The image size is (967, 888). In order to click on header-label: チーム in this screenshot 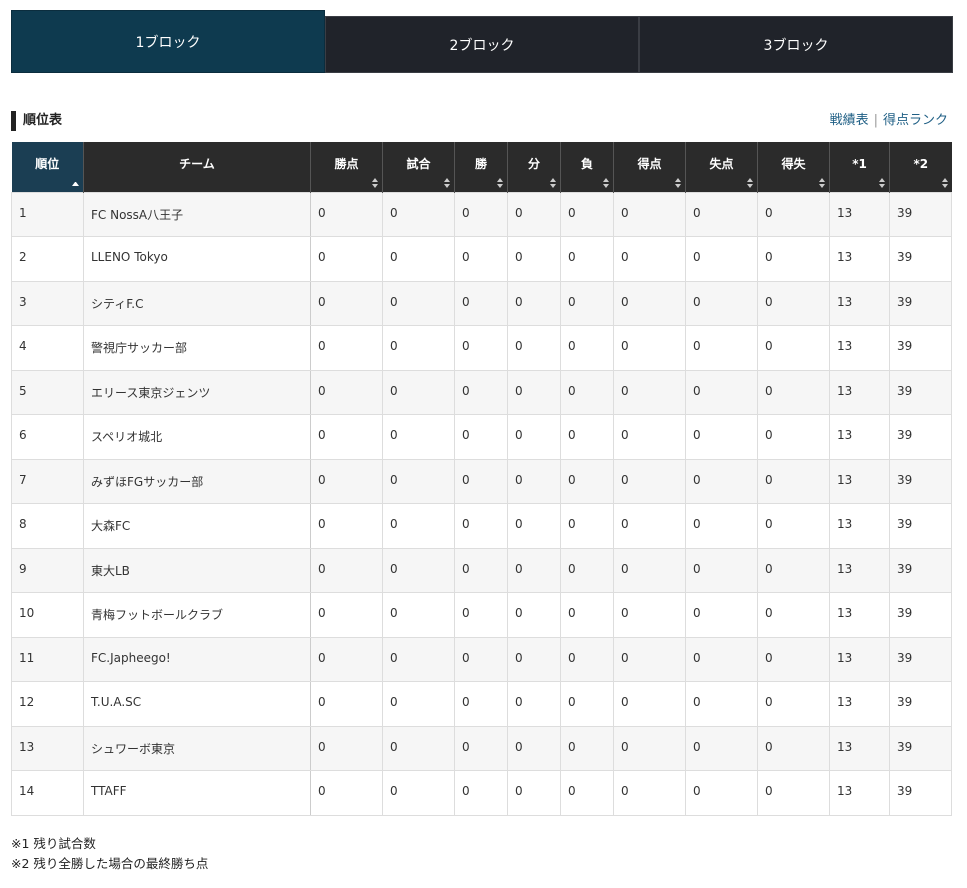, I will do `click(197, 164)`.